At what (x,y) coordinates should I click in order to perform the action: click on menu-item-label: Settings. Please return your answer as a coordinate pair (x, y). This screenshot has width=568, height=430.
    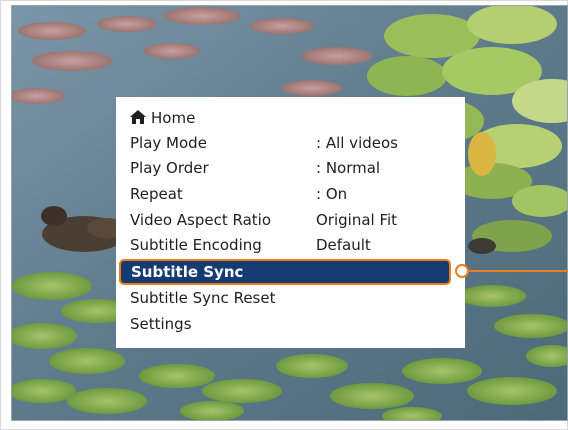
    Looking at the image, I should click on (161, 324).